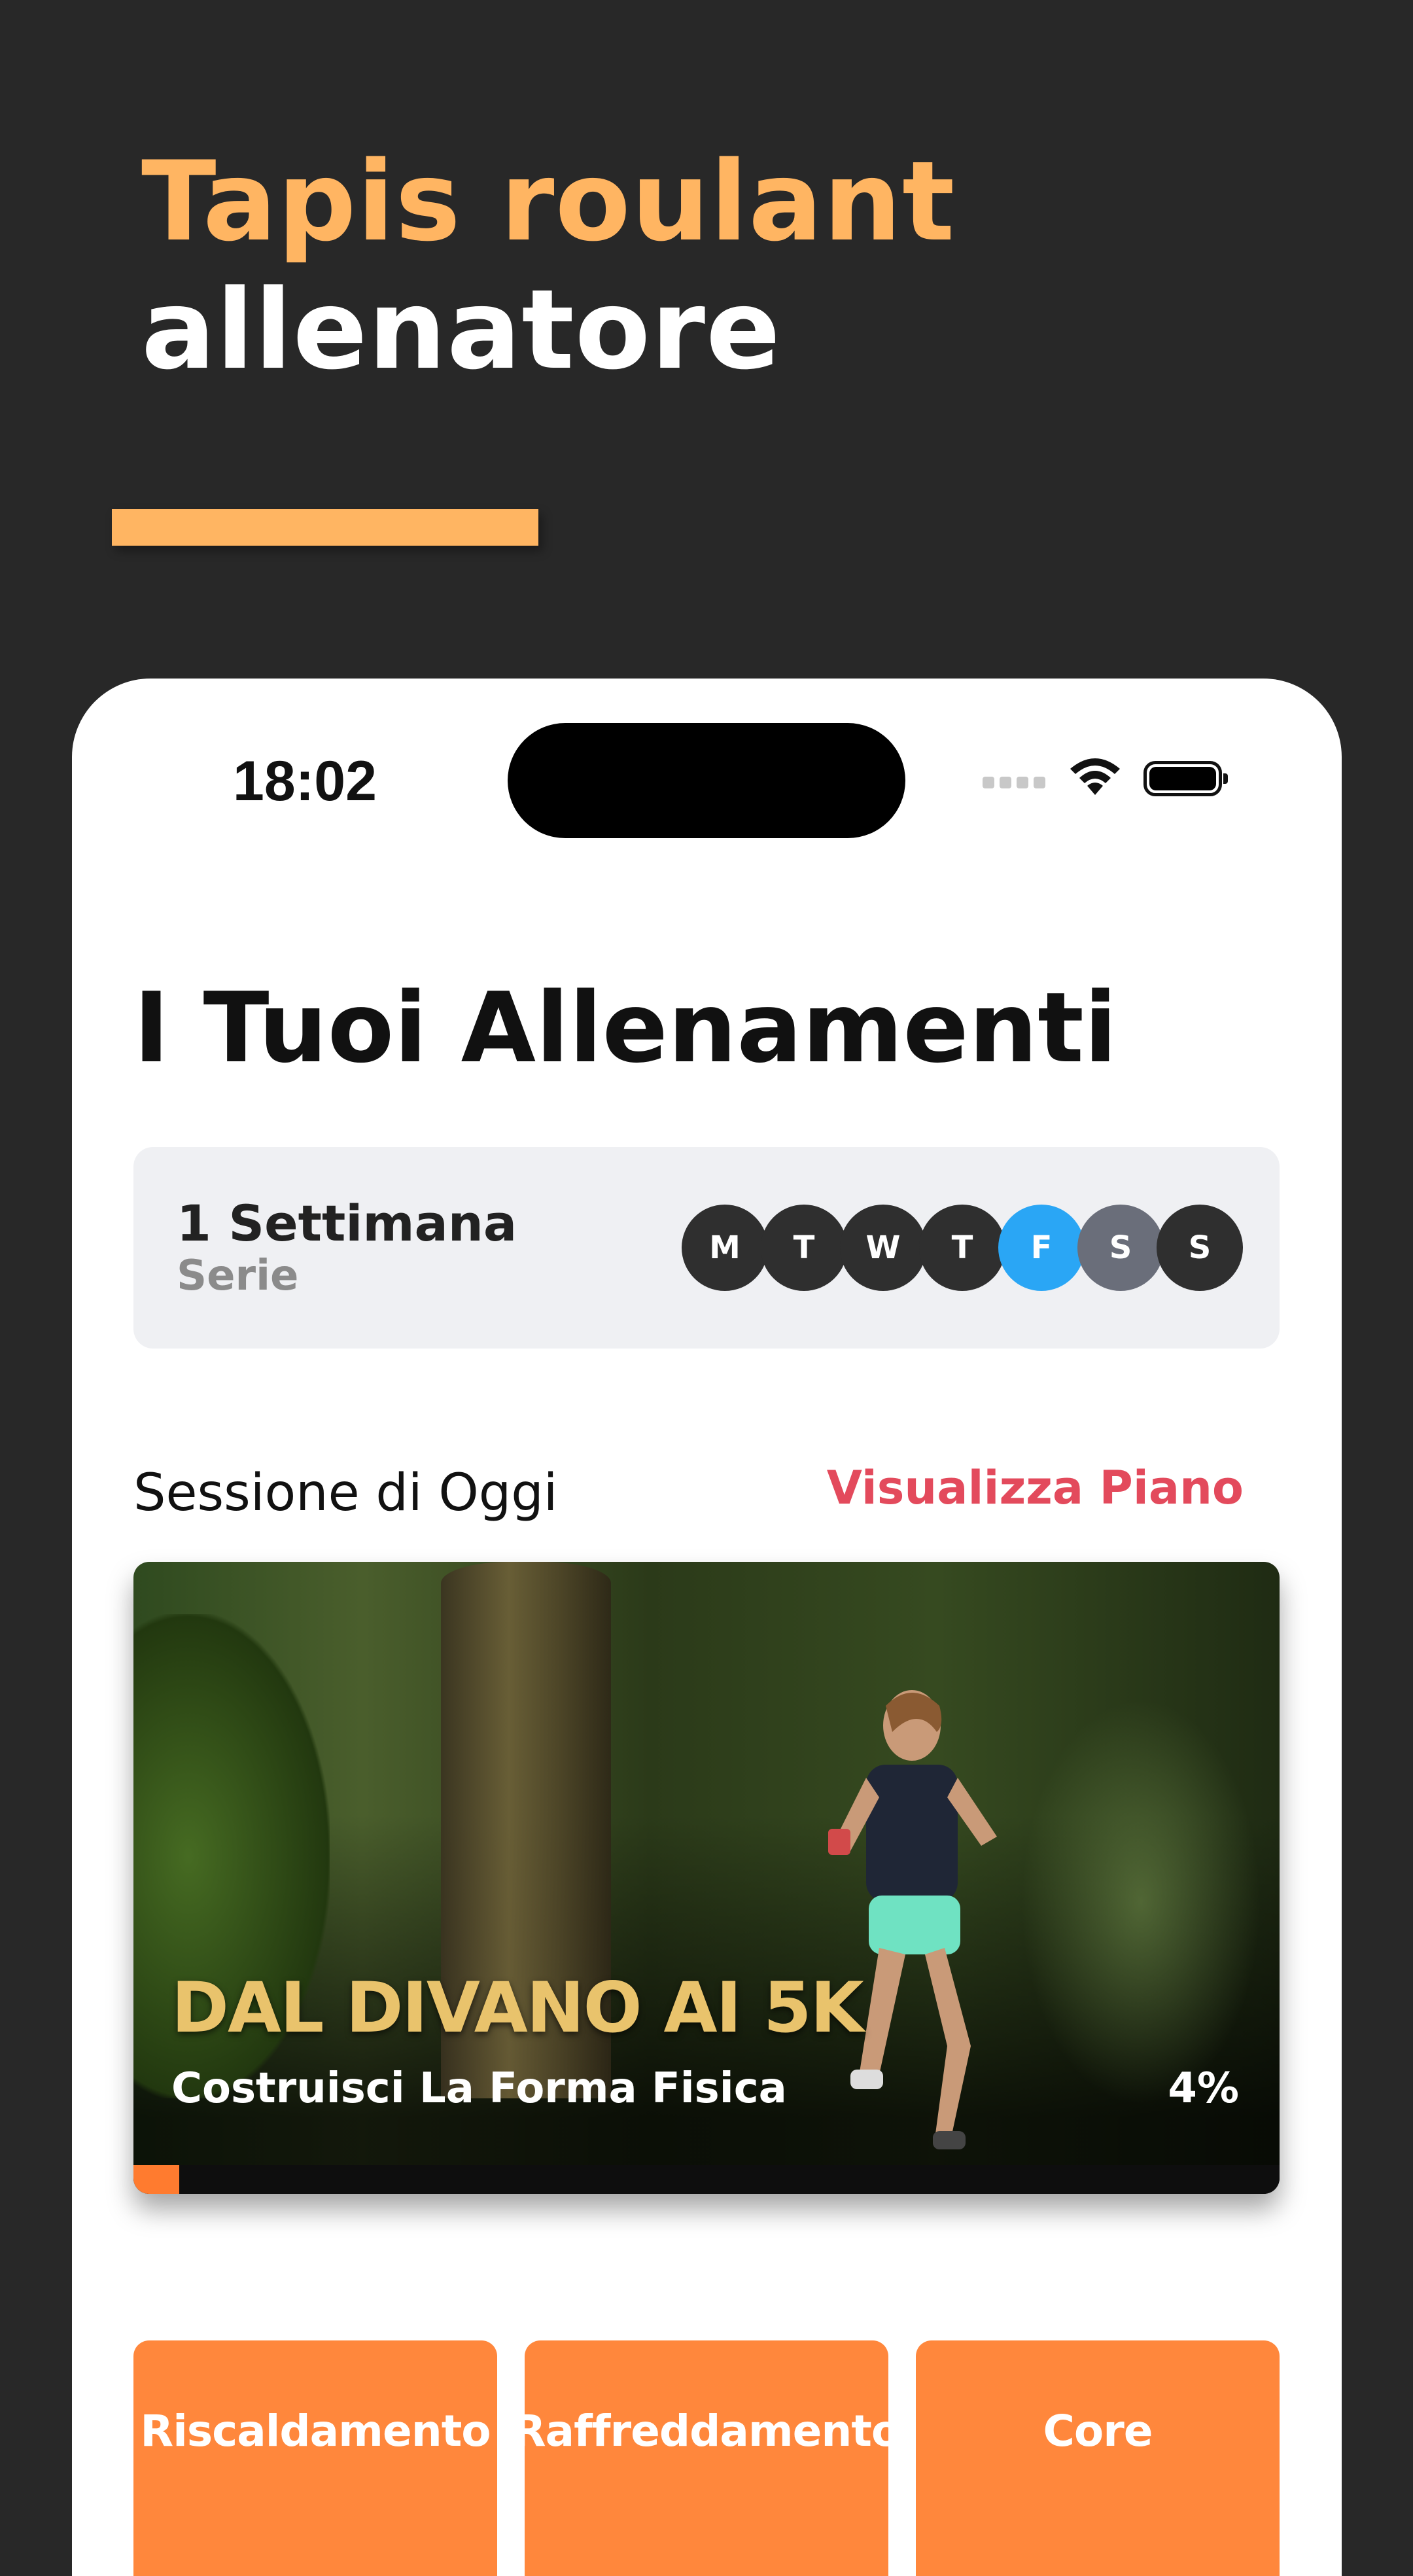  What do you see at coordinates (548, 201) in the screenshot?
I see `headline-line-1: Tapis roulant` at bounding box center [548, 201].